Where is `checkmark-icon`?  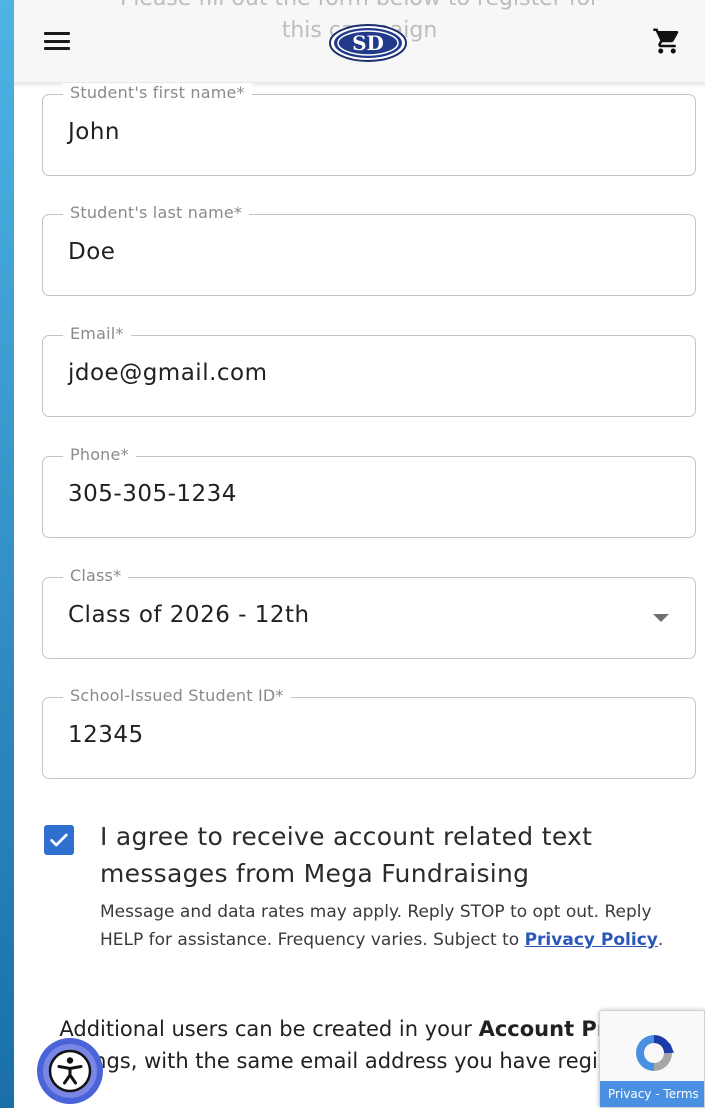 checkmark-icon is located at coordinates (59, 840).